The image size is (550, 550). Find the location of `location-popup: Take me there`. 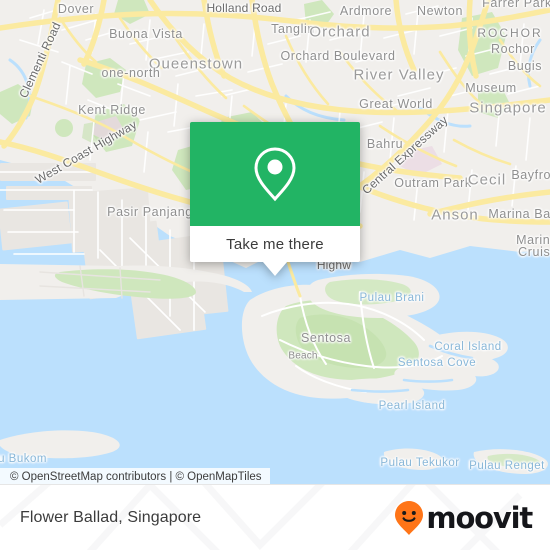

location-popup: Take me there is located at coordinates (275, 199).